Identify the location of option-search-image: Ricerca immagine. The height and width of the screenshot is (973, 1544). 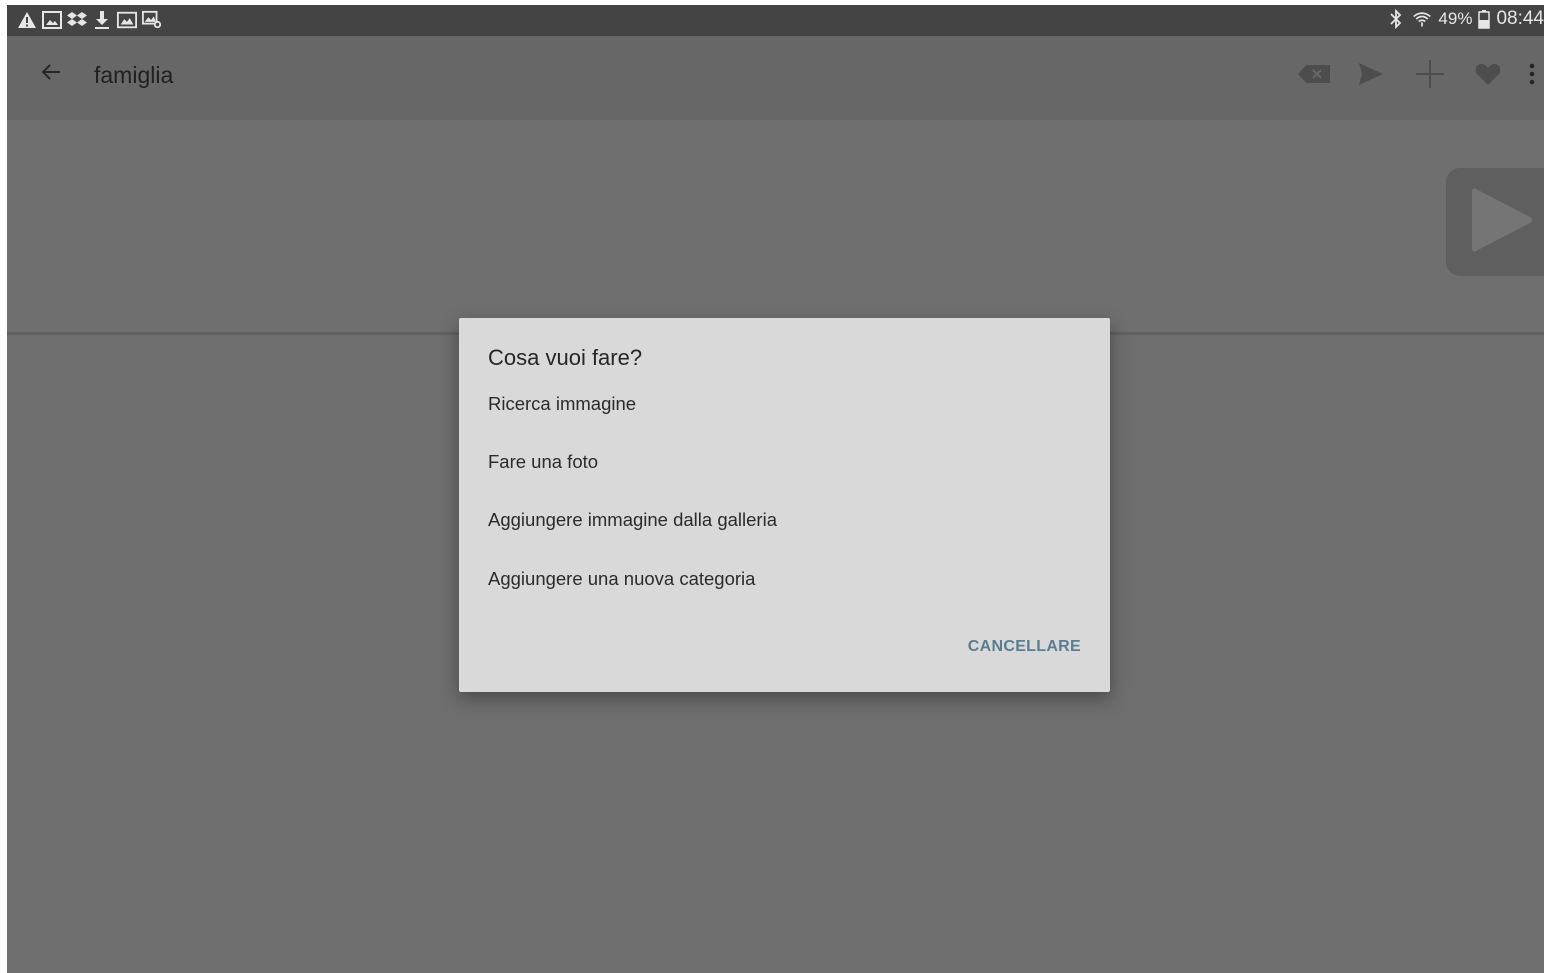
(562, 404).